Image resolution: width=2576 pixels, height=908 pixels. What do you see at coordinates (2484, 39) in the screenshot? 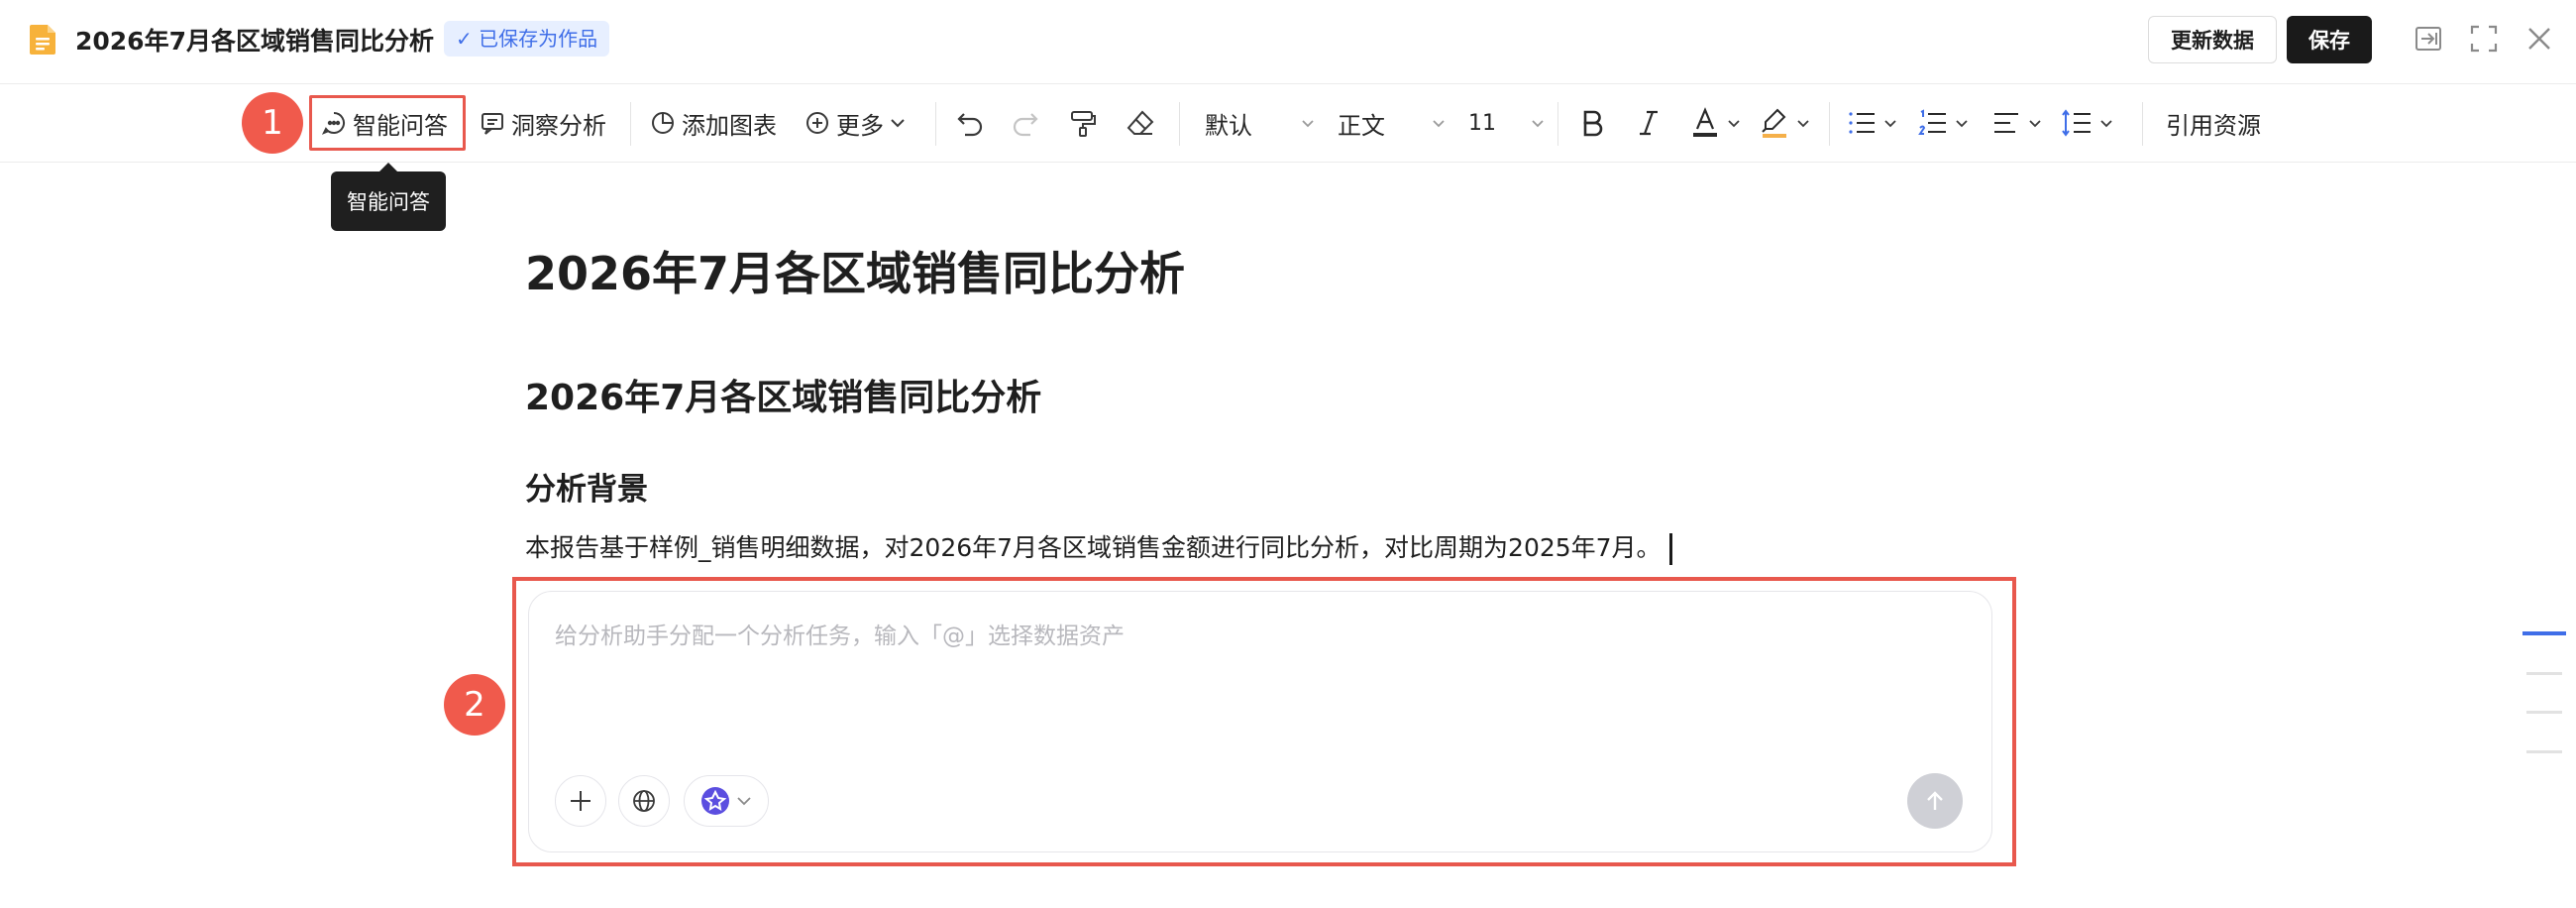
I see `fullscreen-icon` at bounding box center [2484, 39].